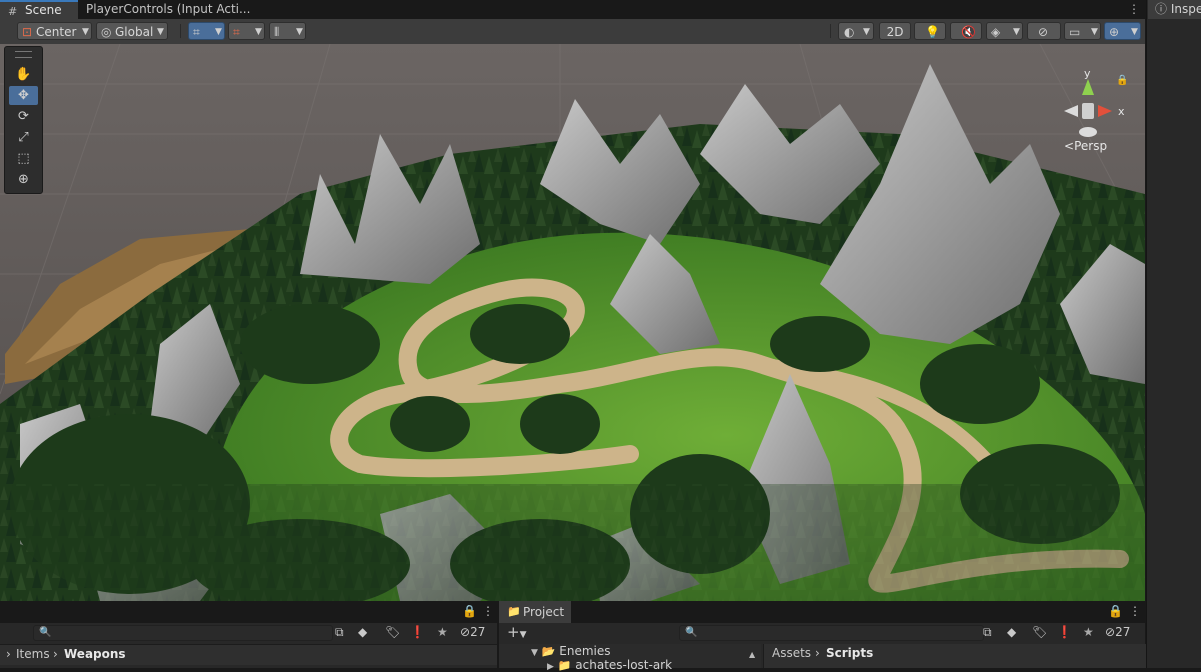 Image resolution: width=1201 pixels, height=672 pixels. What do you see at coordinates (1105, 111) in the screenshot?
I see `gizmo-x-axis` at bounding box center [1105, 111].